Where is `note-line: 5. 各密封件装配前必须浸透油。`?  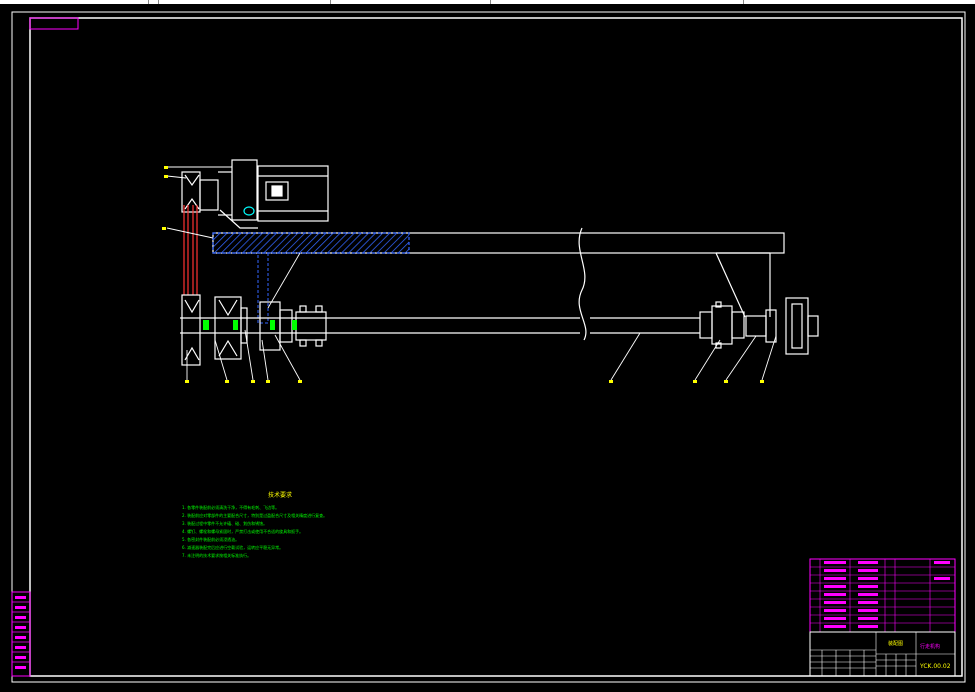 note-line: 5. 各密封件装配前必须浸透油。 is located at coordinates (210, 539).